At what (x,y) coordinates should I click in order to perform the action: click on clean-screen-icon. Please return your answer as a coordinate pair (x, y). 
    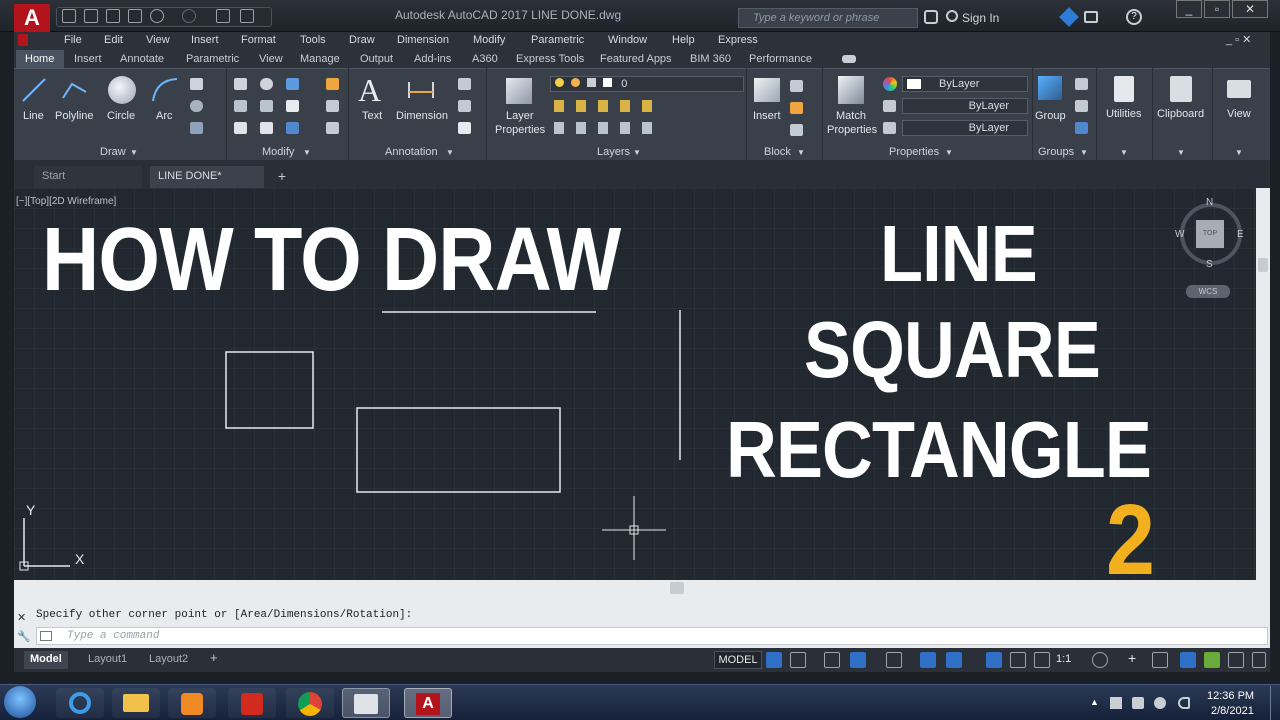
    Looking at the image, I should click on (1236, 660).